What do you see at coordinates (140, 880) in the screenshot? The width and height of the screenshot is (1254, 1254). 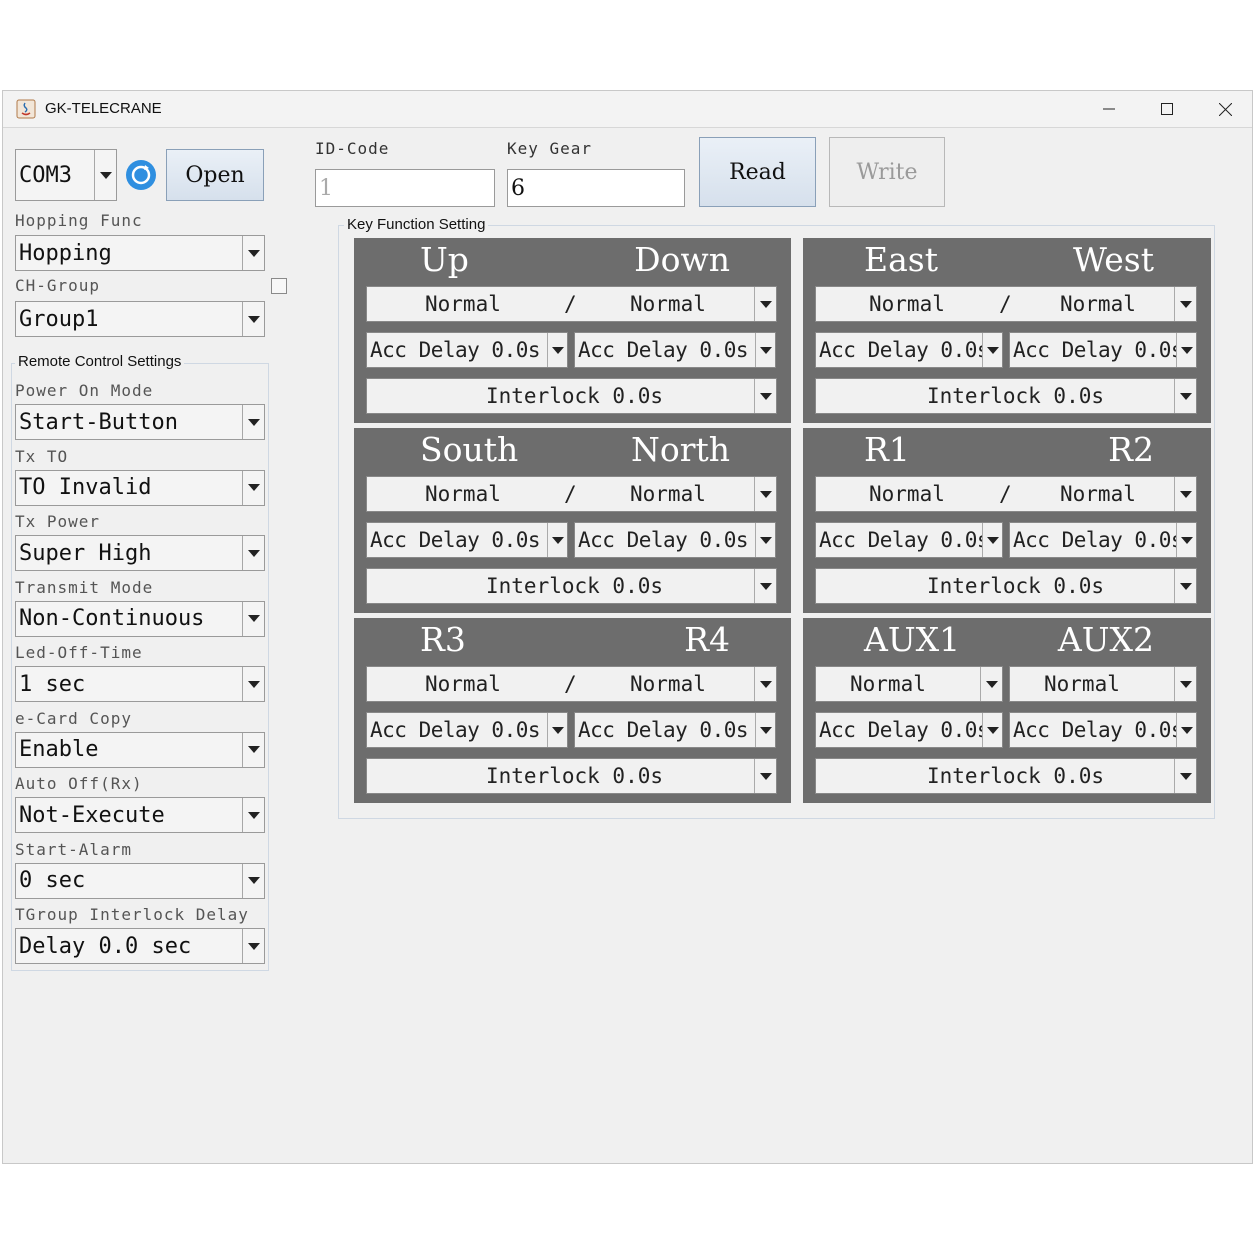 I see `remote-setting-select: 0 sec` at bounding box center [140, 880].